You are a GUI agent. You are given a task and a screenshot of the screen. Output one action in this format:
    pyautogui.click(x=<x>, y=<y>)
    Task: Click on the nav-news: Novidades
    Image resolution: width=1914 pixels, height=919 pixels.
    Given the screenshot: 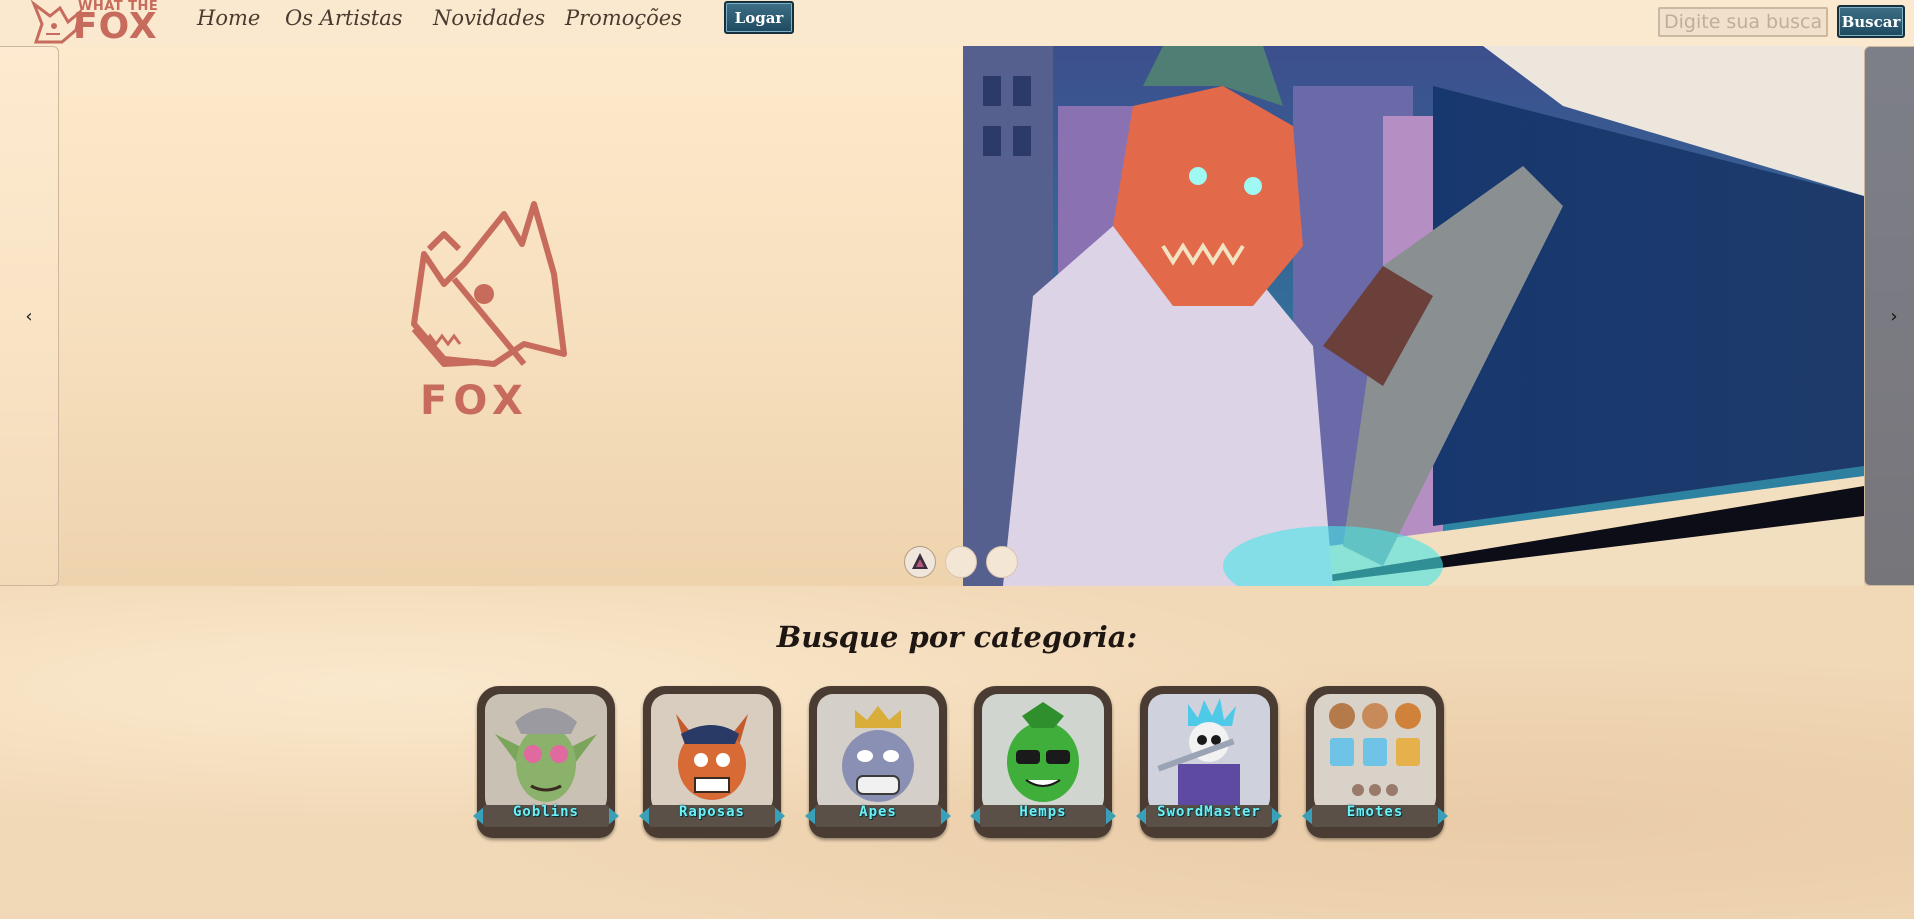 What is the action you would take?
    pyautogui.click(x=489, y=18)
    